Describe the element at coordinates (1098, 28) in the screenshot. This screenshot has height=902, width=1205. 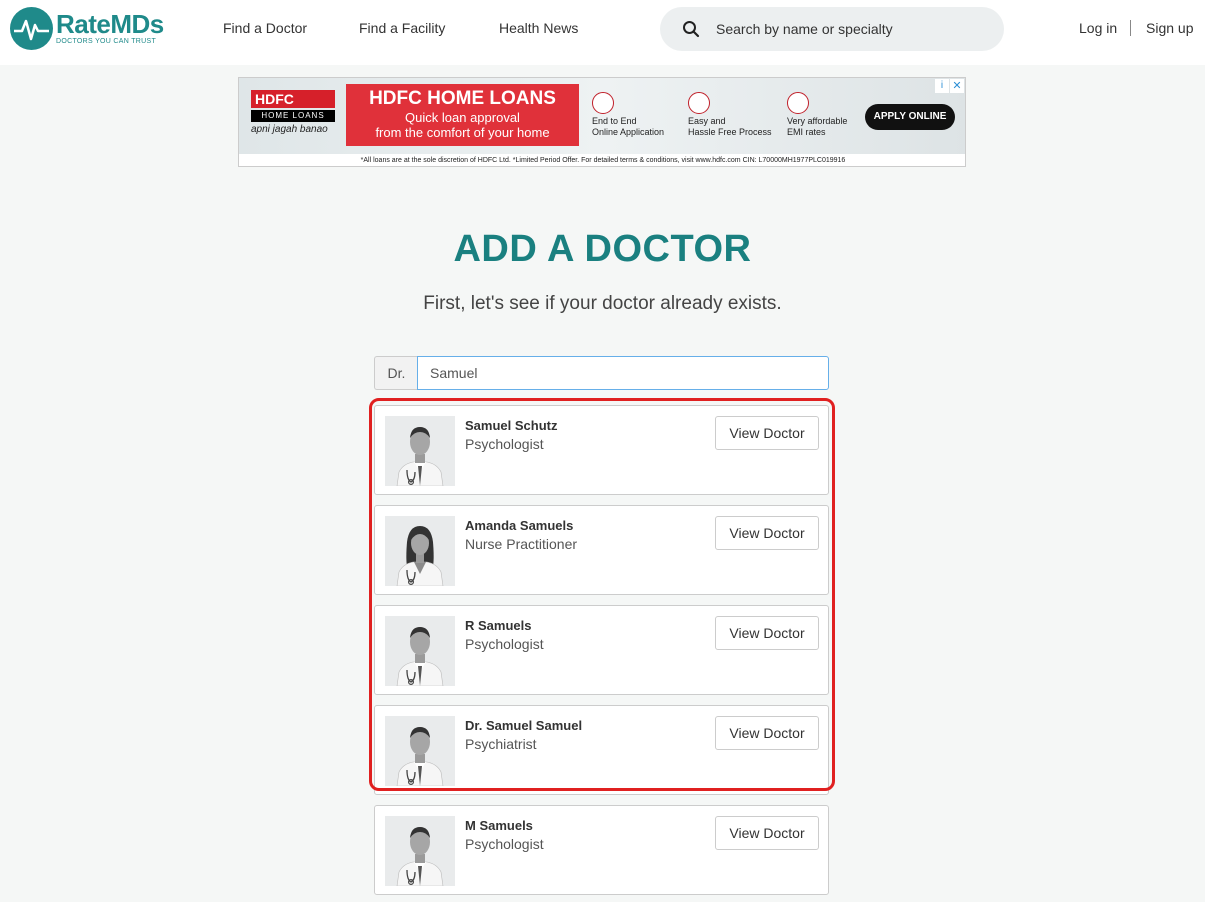
I see `login-link: Log in` at that location.